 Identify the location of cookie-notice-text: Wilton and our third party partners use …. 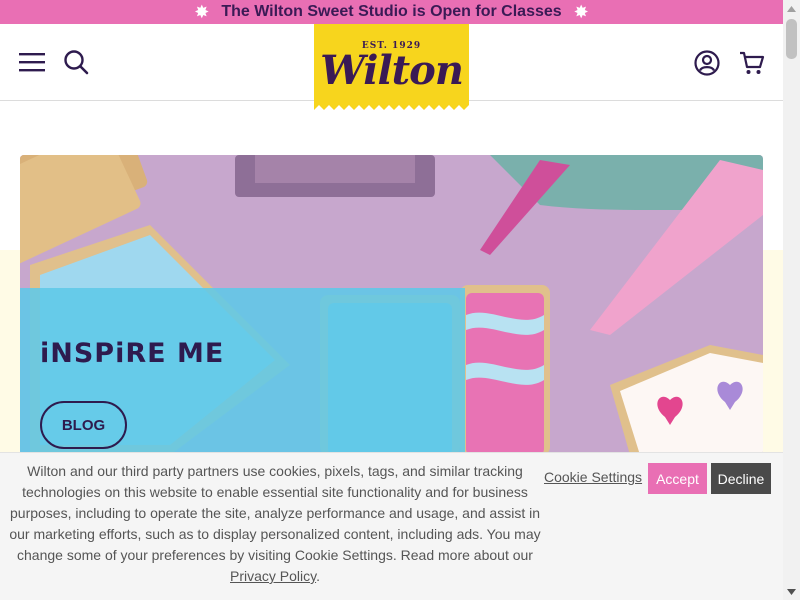
(275, 524).